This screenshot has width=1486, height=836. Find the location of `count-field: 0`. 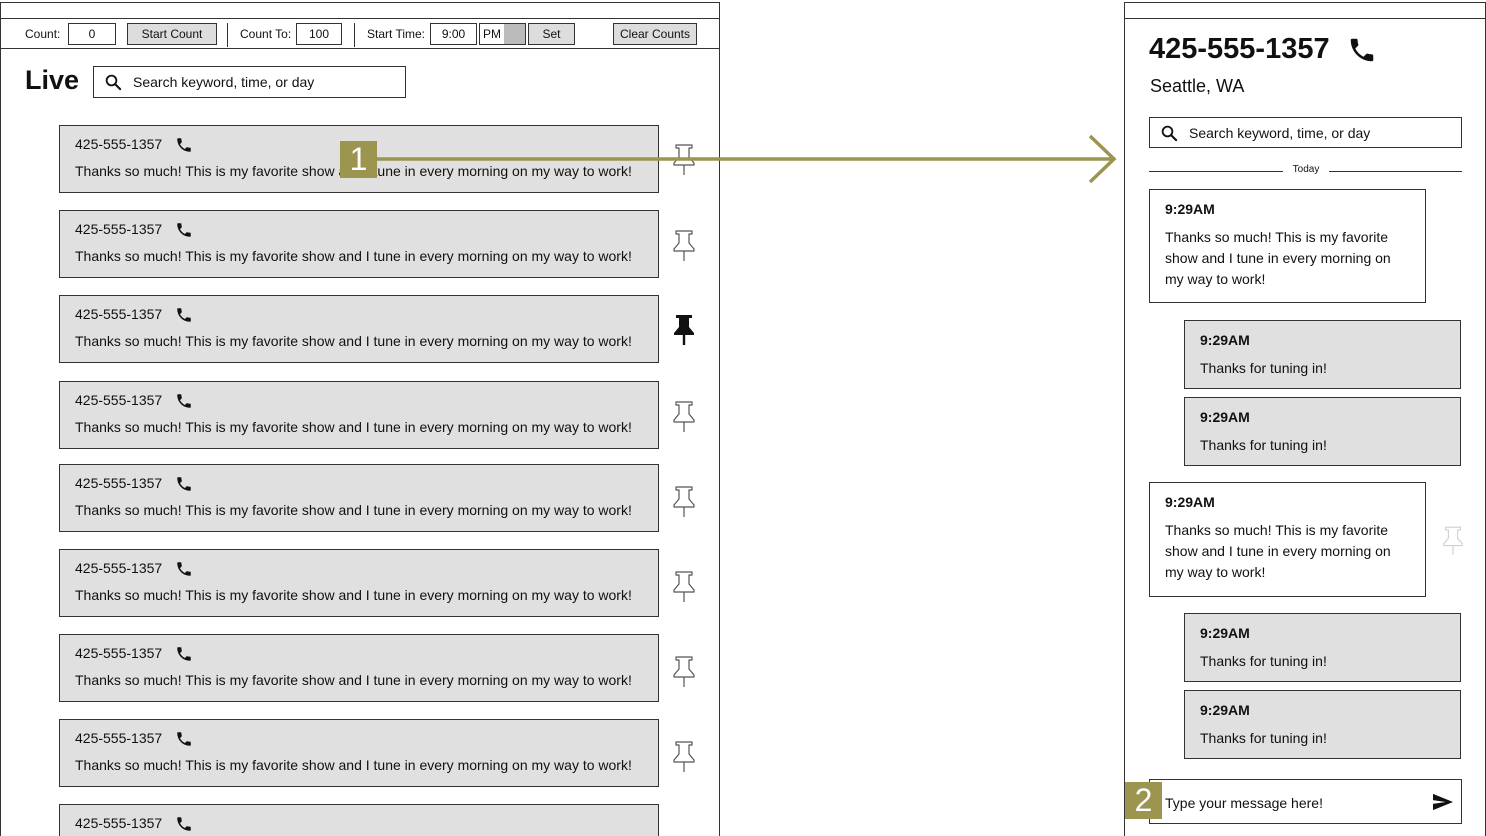

count-field: 0 is located at coordinates (92, 34).